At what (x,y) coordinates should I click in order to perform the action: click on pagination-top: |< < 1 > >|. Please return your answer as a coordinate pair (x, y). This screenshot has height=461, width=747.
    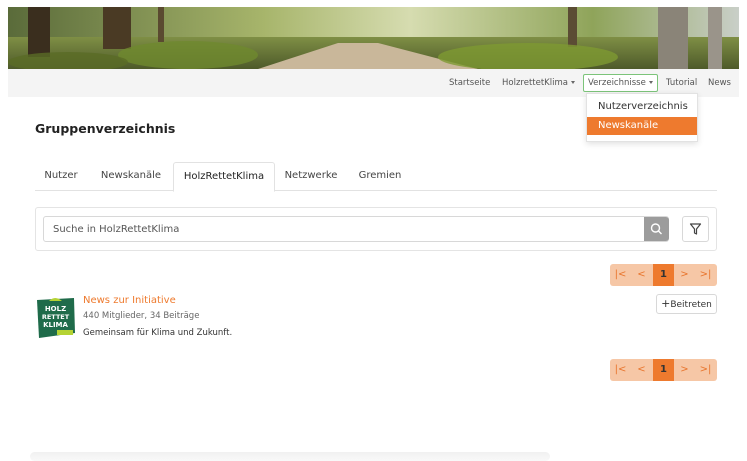
    Looking at the image, I should click on (663, 275).